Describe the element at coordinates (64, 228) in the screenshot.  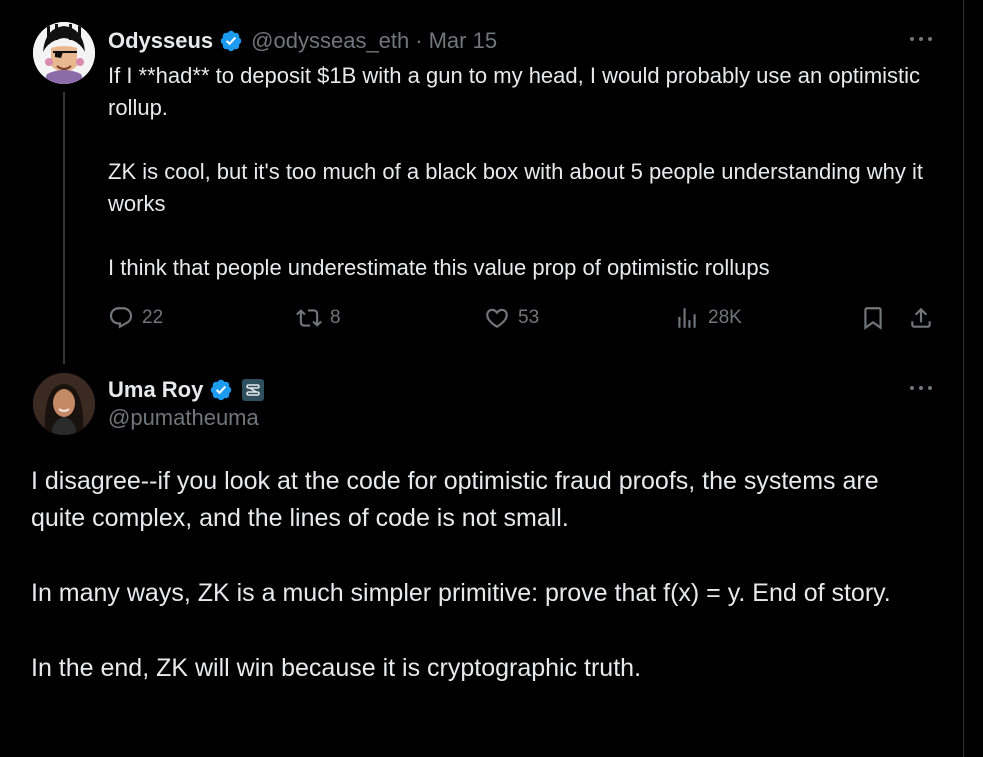
I see `thread-connector` at that location.